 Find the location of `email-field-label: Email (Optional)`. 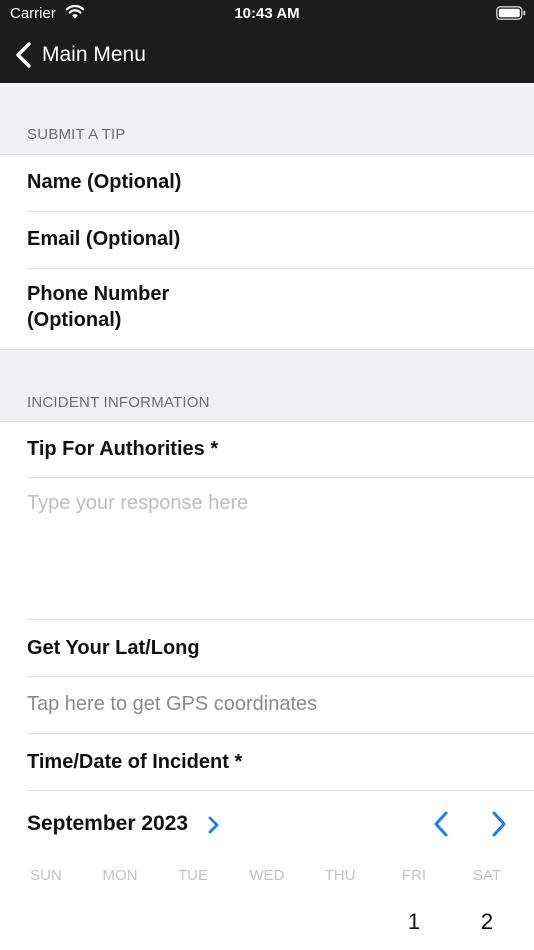

email-field-label: Email (Optional) is located at coordinates (104, 239).